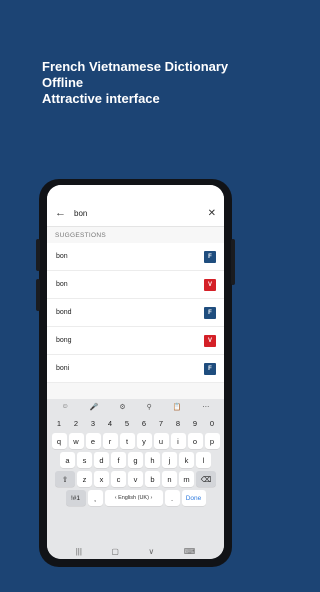 The image size is (320, 592). What do you see at coordinates (101, 98) in the screenshot?
I see `promo-line-3: Attractive interface` at bounding box center [101, 98].